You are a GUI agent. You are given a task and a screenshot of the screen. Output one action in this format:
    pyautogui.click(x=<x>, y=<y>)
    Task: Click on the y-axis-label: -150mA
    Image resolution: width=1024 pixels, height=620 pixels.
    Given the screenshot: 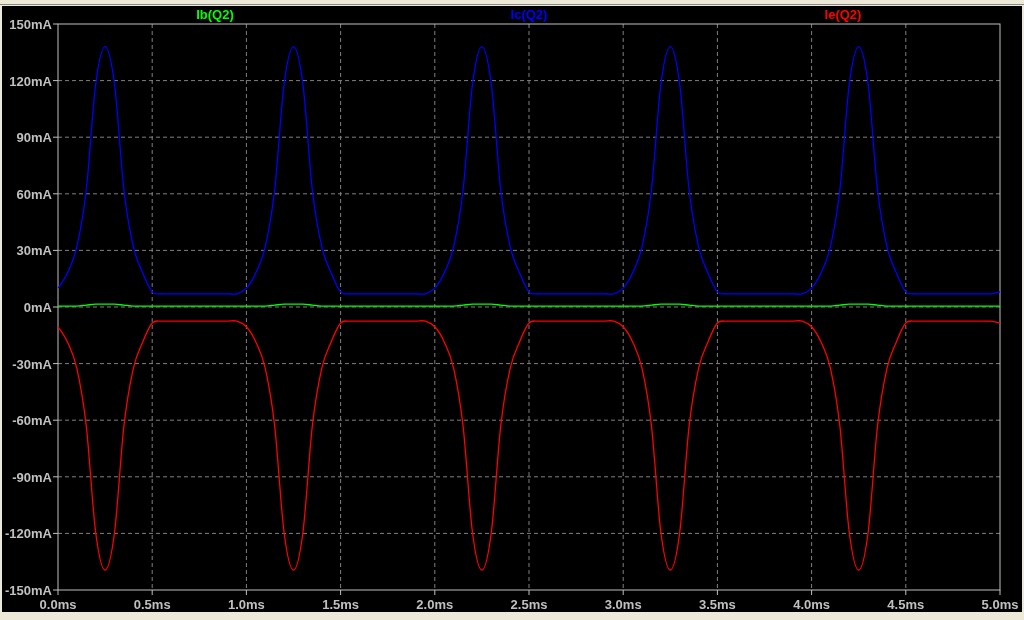 What is the action you would take?
    pyautogui.click(x=28, y=590)
    